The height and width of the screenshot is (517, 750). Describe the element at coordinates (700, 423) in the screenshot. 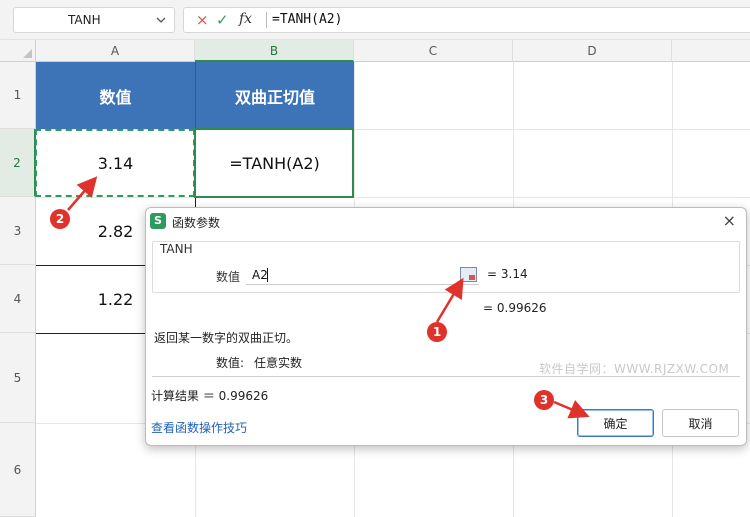

I see `cancel-button: 取消` at that location.